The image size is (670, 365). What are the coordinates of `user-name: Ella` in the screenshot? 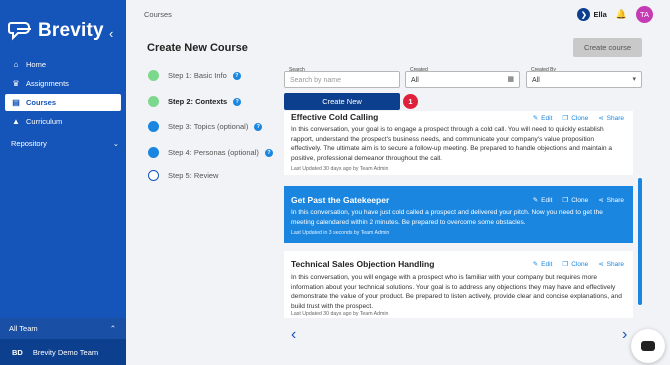 It's located at (600, 14).